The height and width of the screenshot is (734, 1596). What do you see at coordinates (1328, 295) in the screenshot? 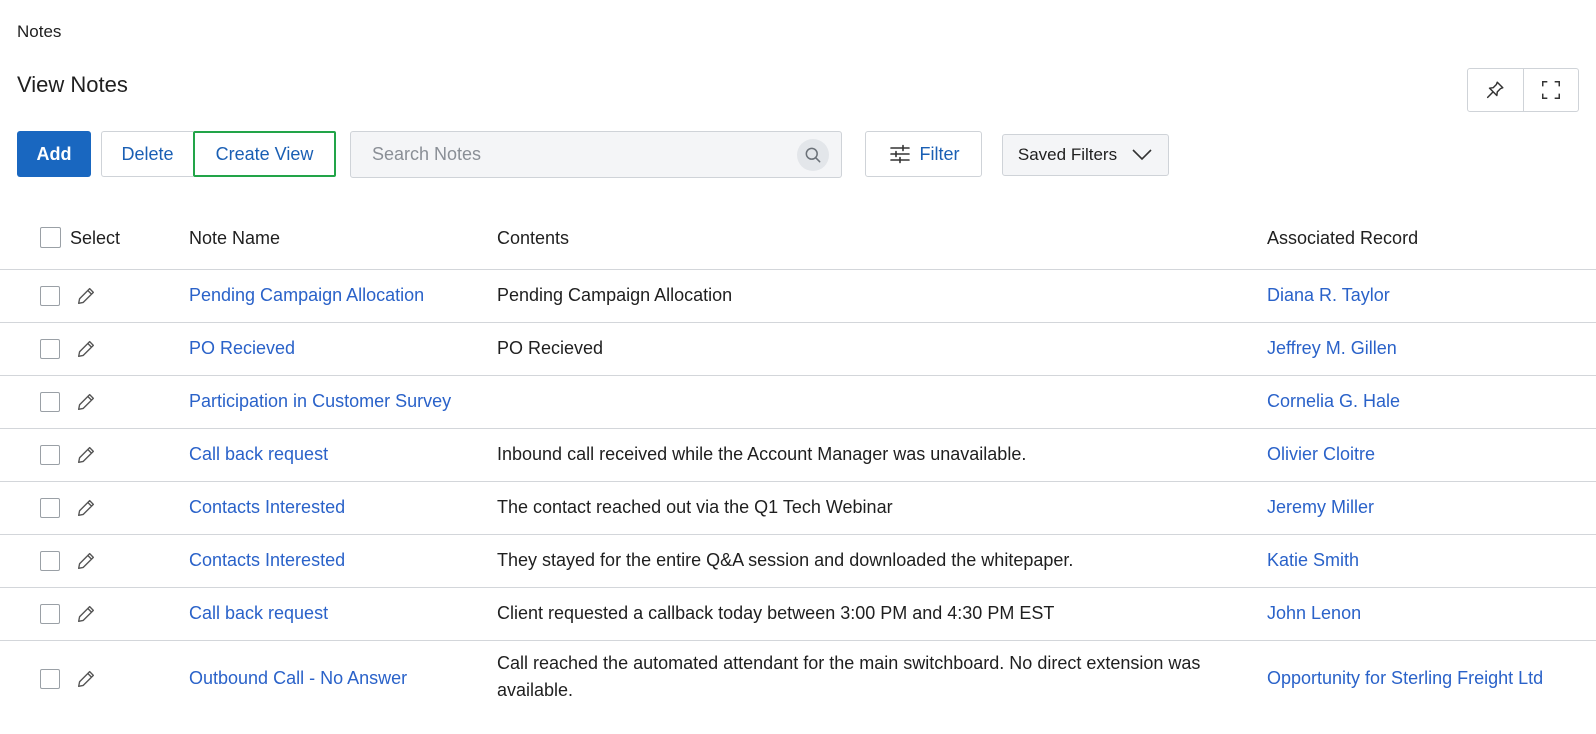
I see `associated-record-link: Diana R. Taylor` at bounding box center [1328, 295].